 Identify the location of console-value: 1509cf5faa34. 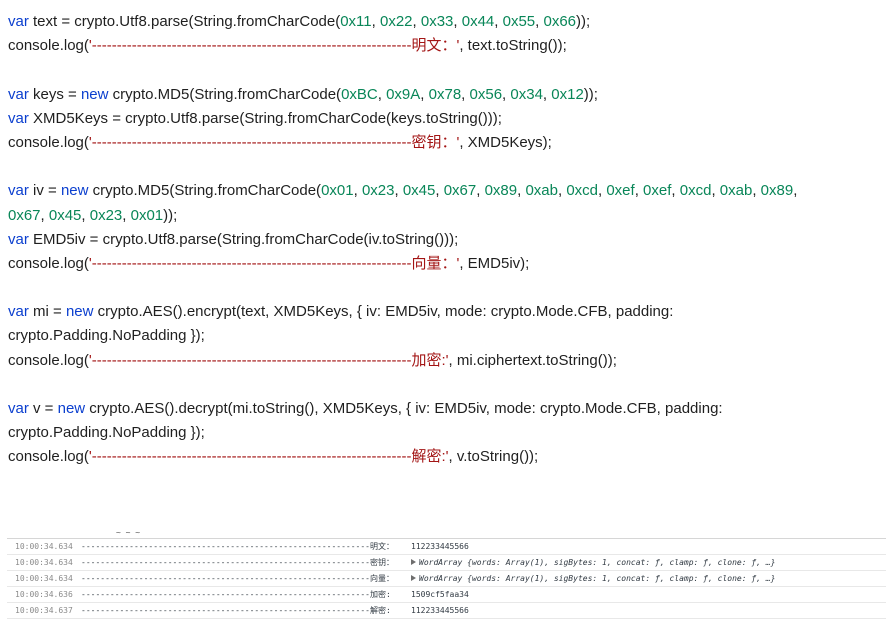
(440, 594).